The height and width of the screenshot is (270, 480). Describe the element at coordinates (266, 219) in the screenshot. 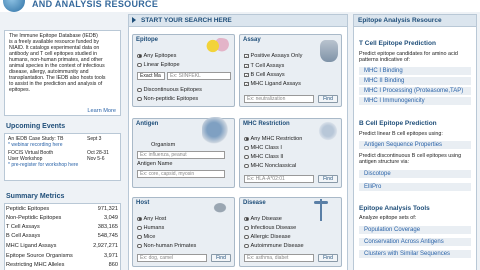

I see `option-label: Any Disease` at that location.